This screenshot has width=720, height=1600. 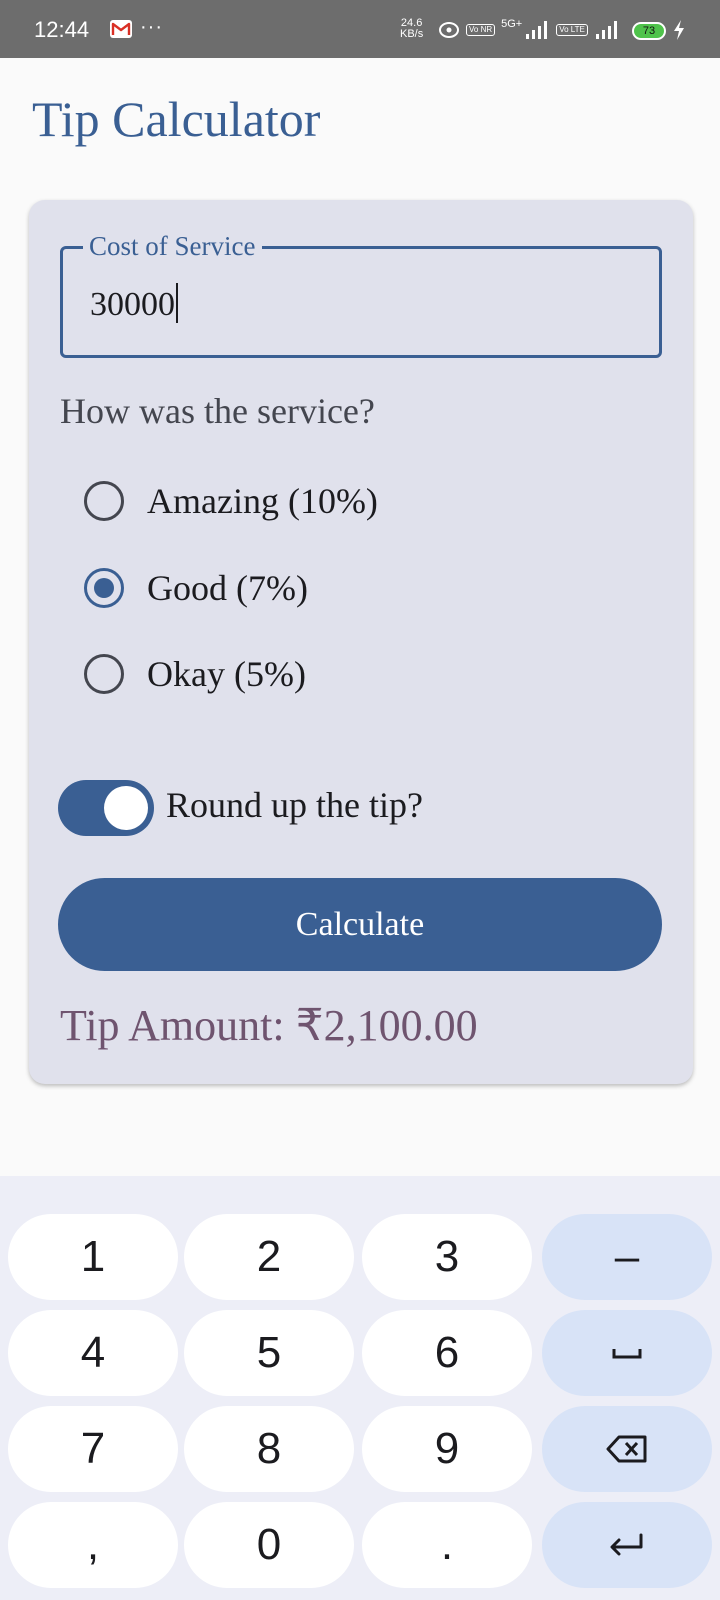 I want to click on enter-icon, so click(x=626, y=1544).